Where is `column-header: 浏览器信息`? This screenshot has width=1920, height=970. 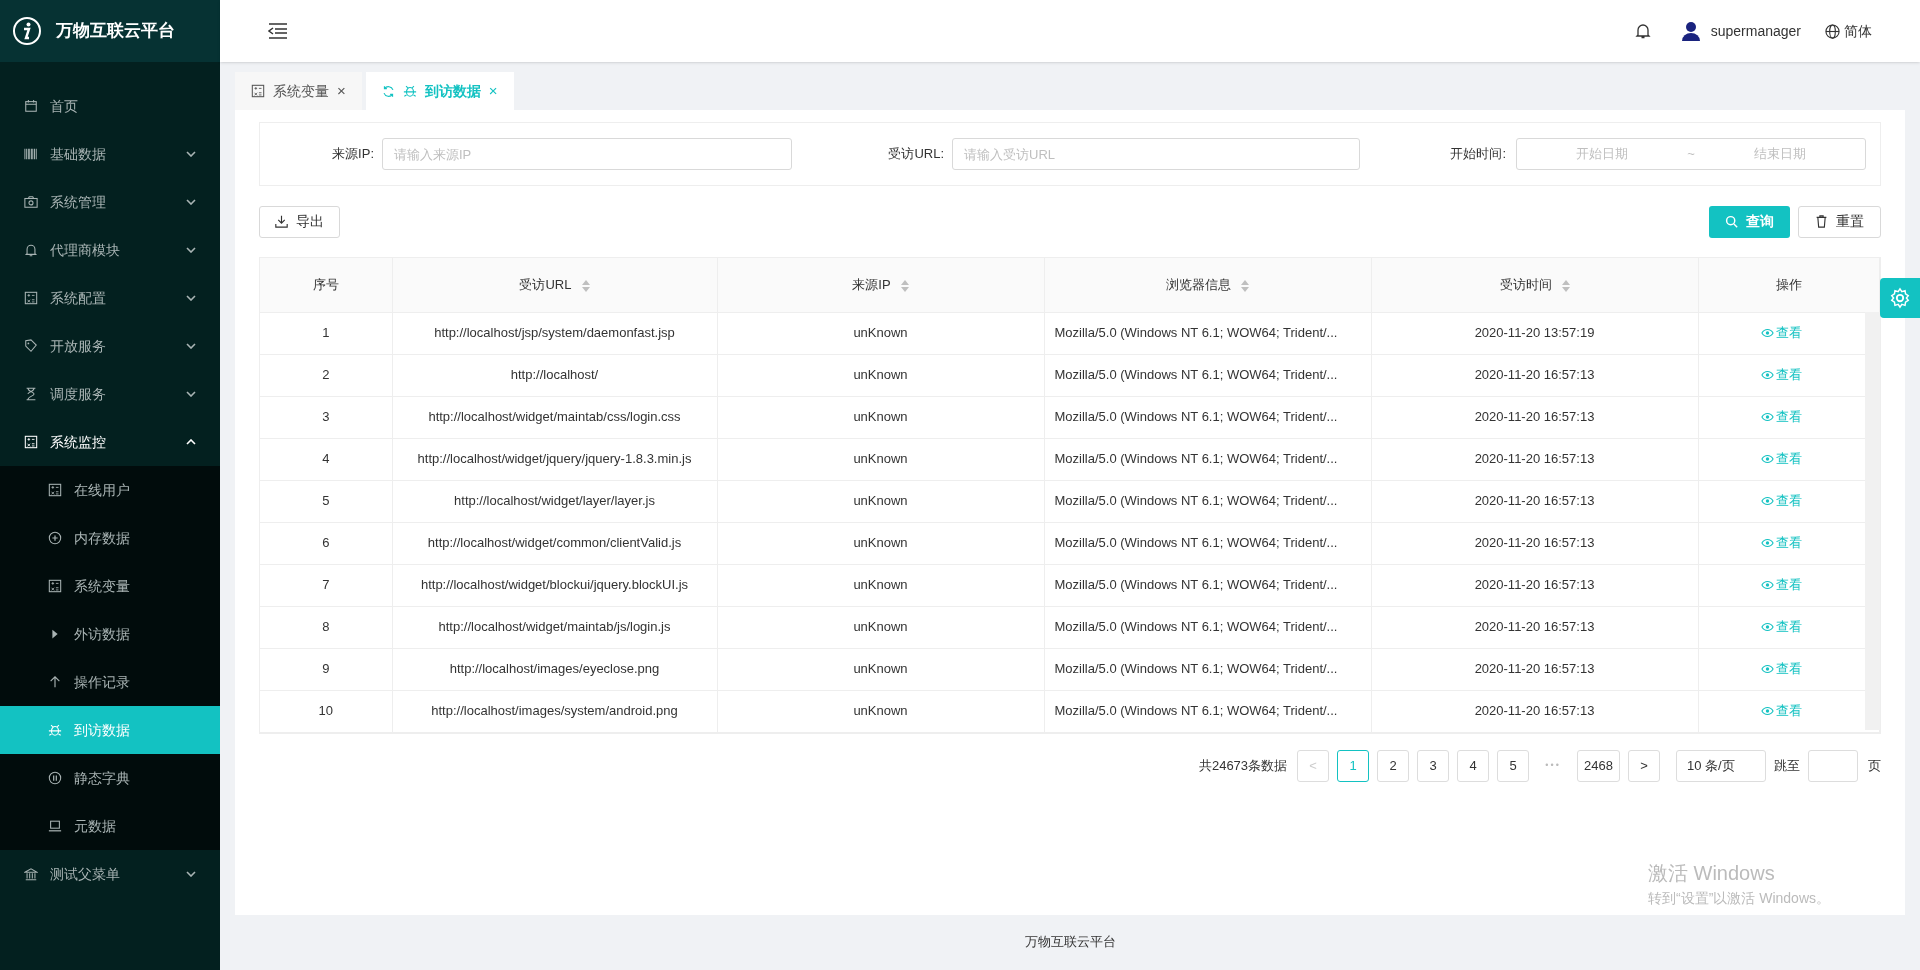 column-header: 浏览器信息 is located at coordinates (1207, 285).